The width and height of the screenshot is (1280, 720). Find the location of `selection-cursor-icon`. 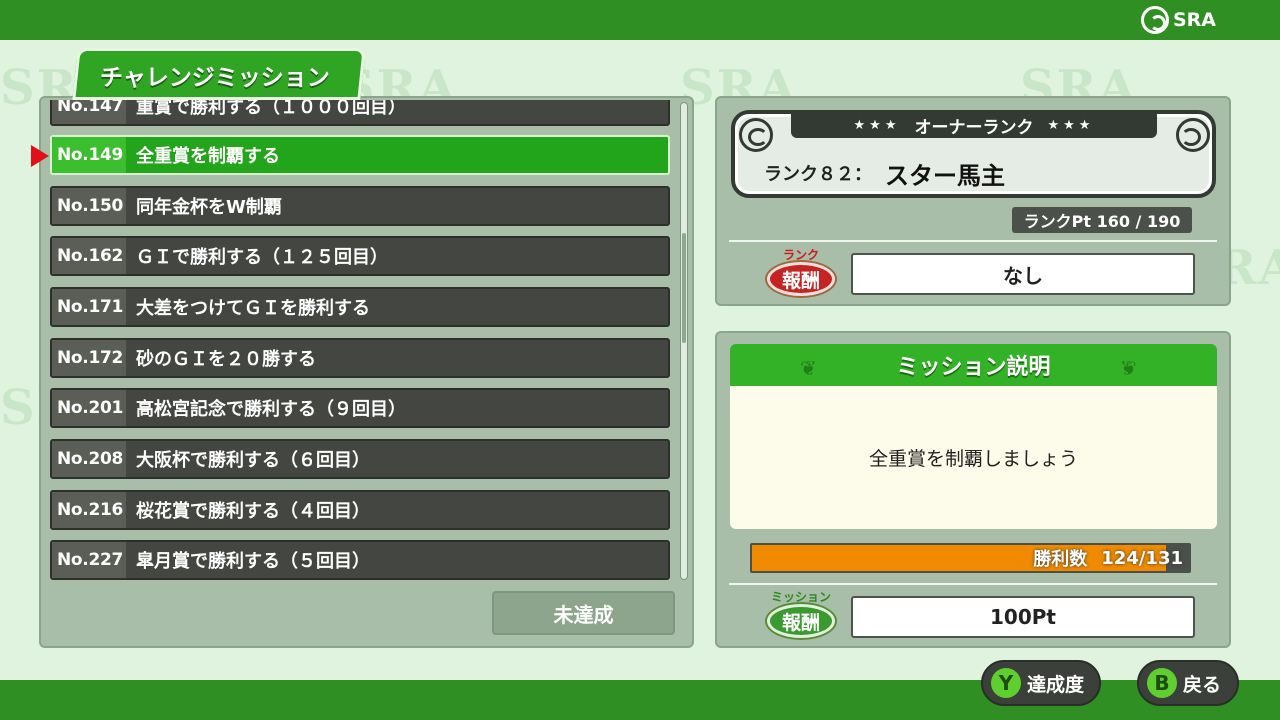

selection-cursor-icon is located at coordinates (40, 156).